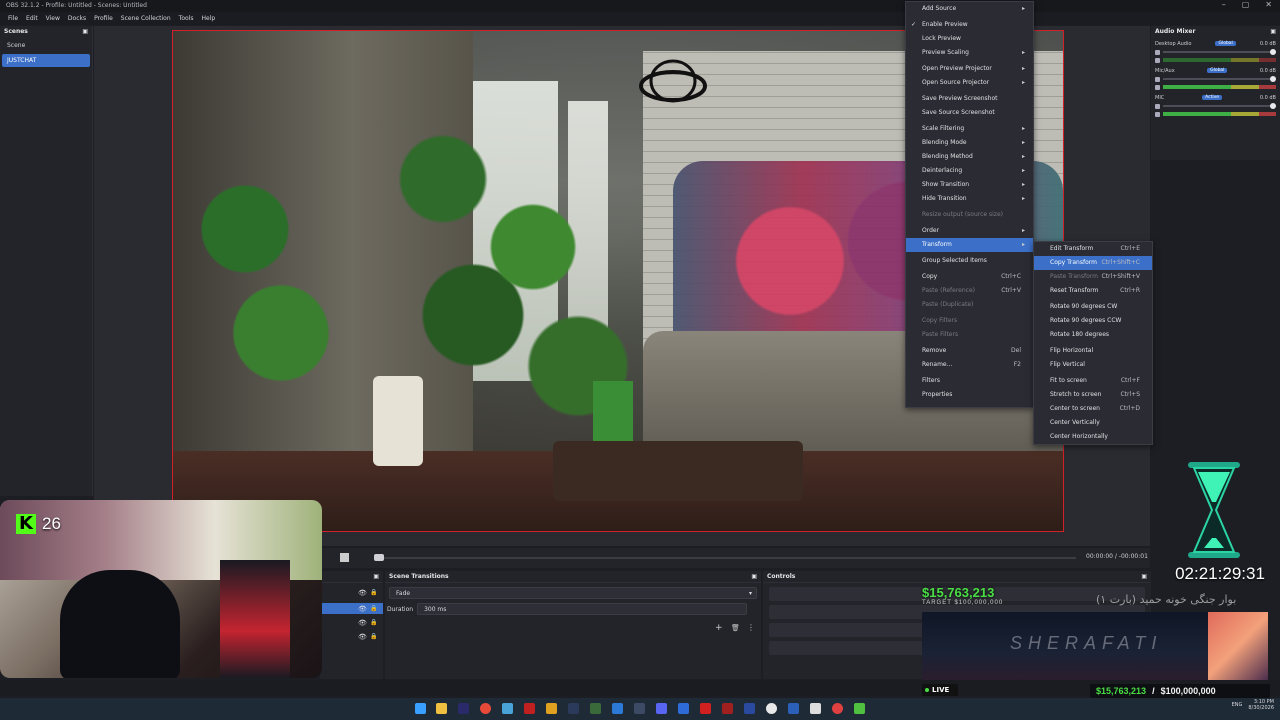  Describe the element at coordinates (1093, 335) in the screenshot. I see `menu-item-rotate-180-degrees: Rotate 180 degrees` at that location.